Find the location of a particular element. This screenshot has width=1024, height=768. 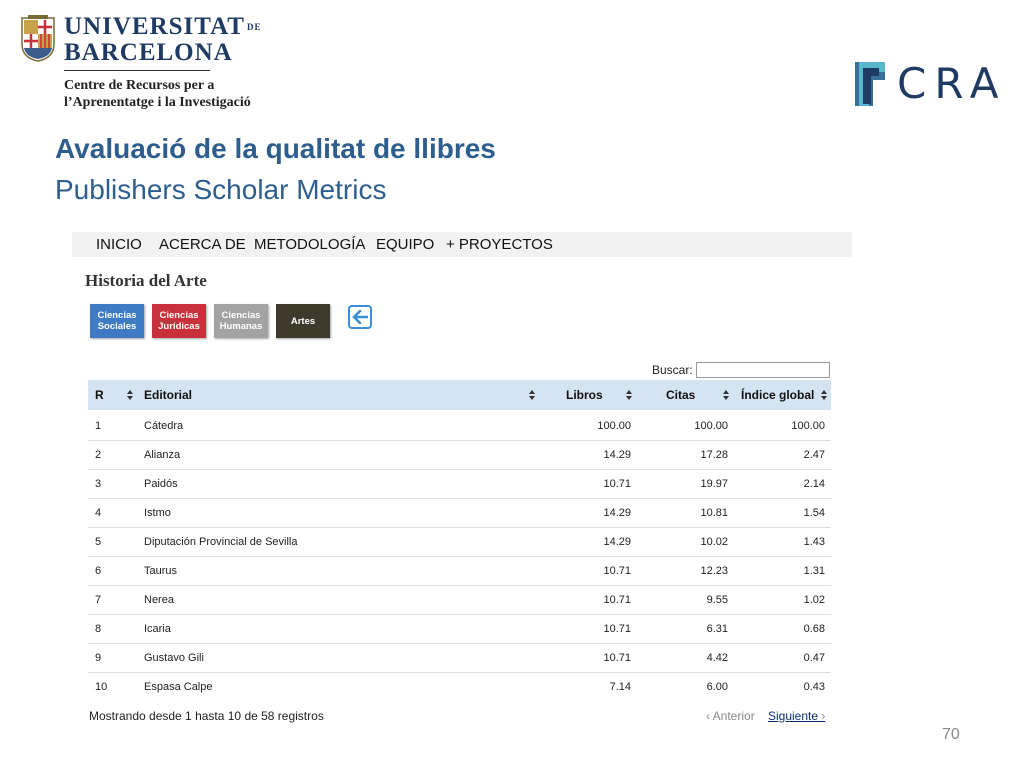

cell-indice-global: 1.02 is located at coordinates (814, 600).